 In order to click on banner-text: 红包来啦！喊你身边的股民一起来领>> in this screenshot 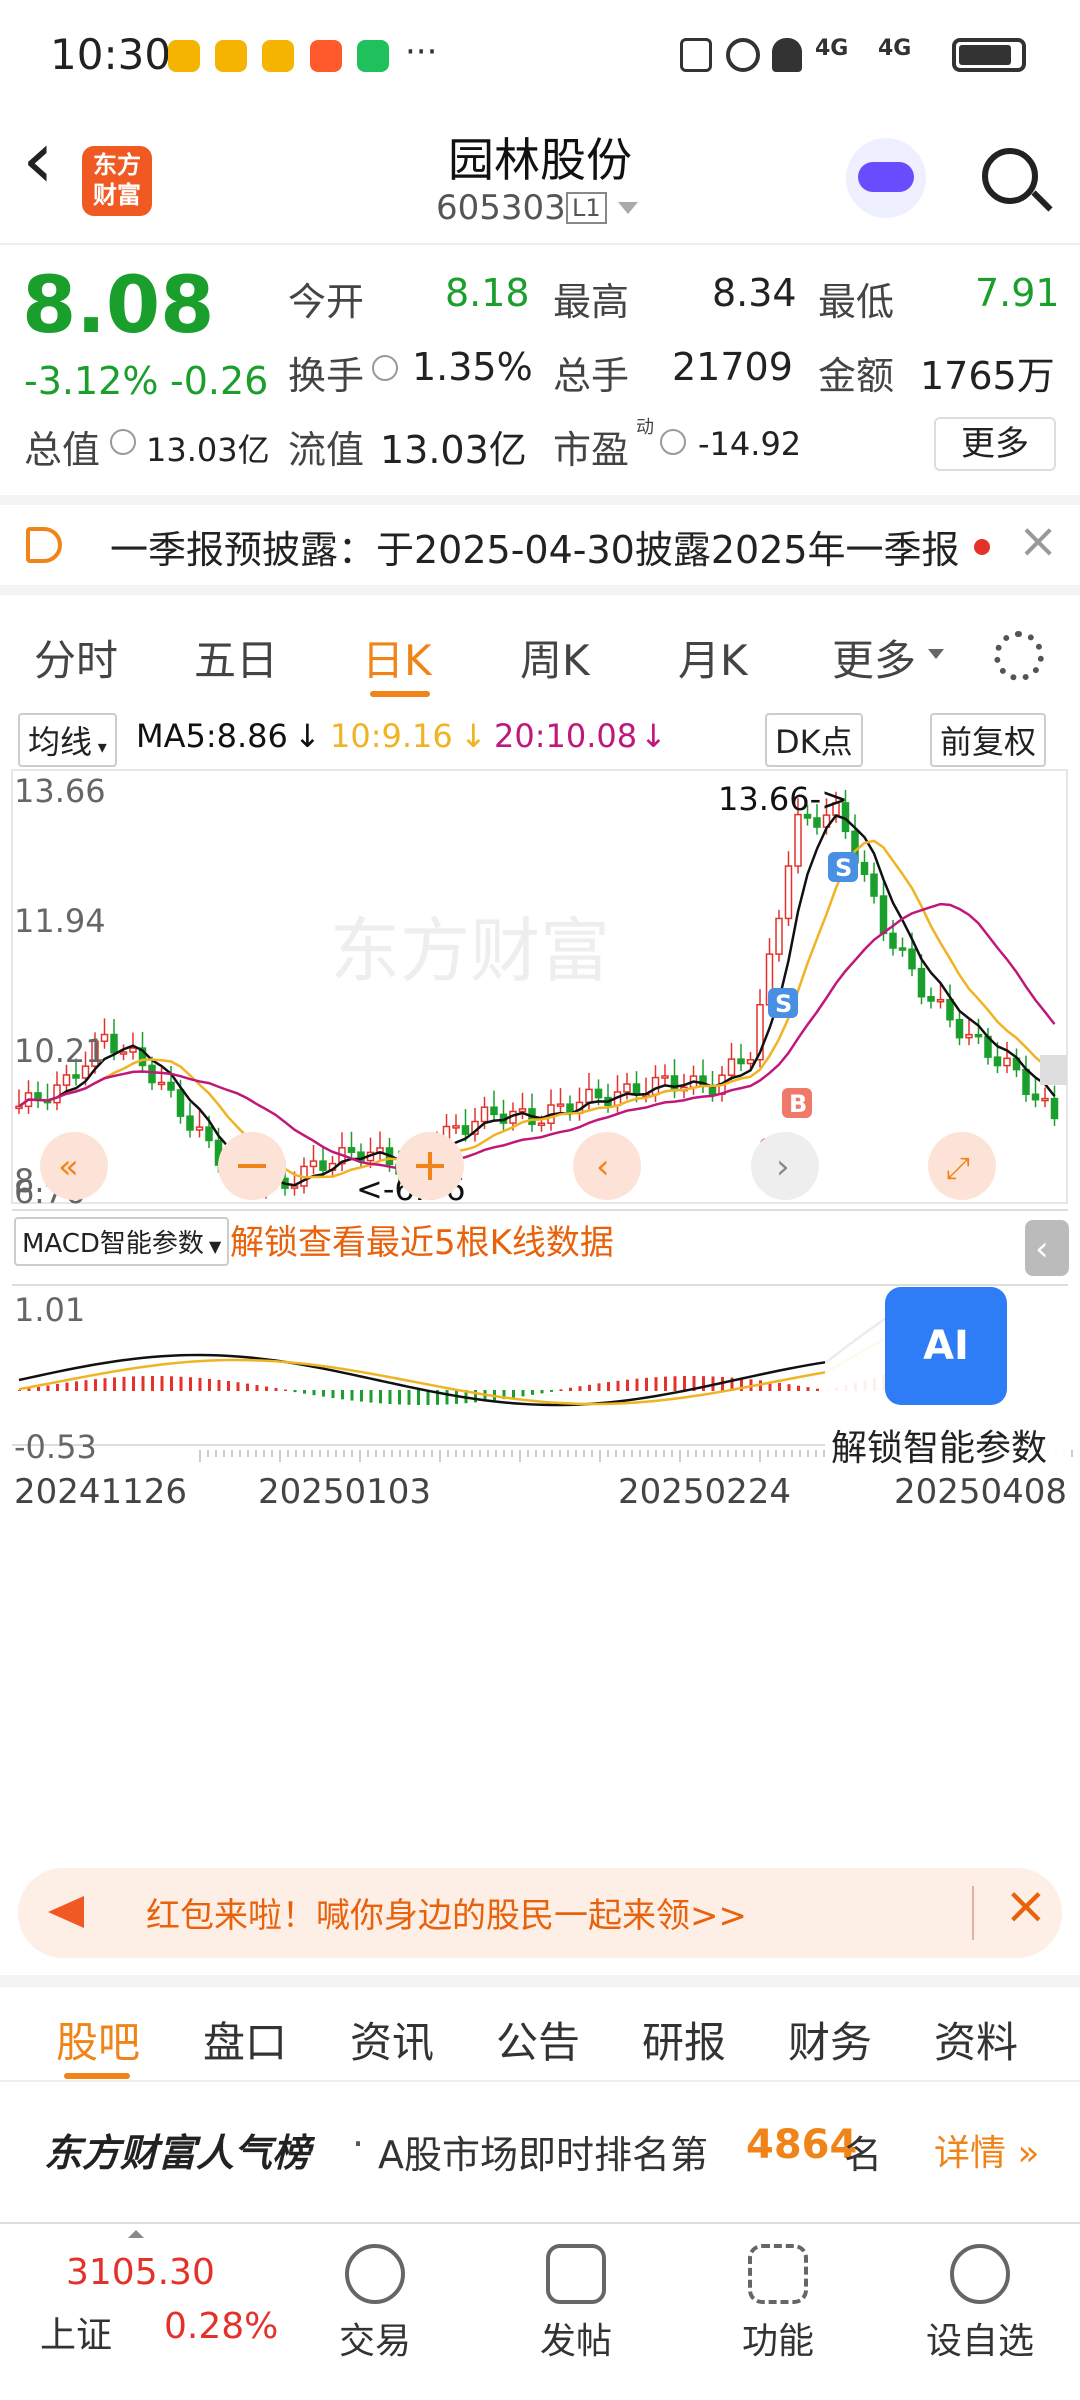, I will do `click(446, 1916)`.